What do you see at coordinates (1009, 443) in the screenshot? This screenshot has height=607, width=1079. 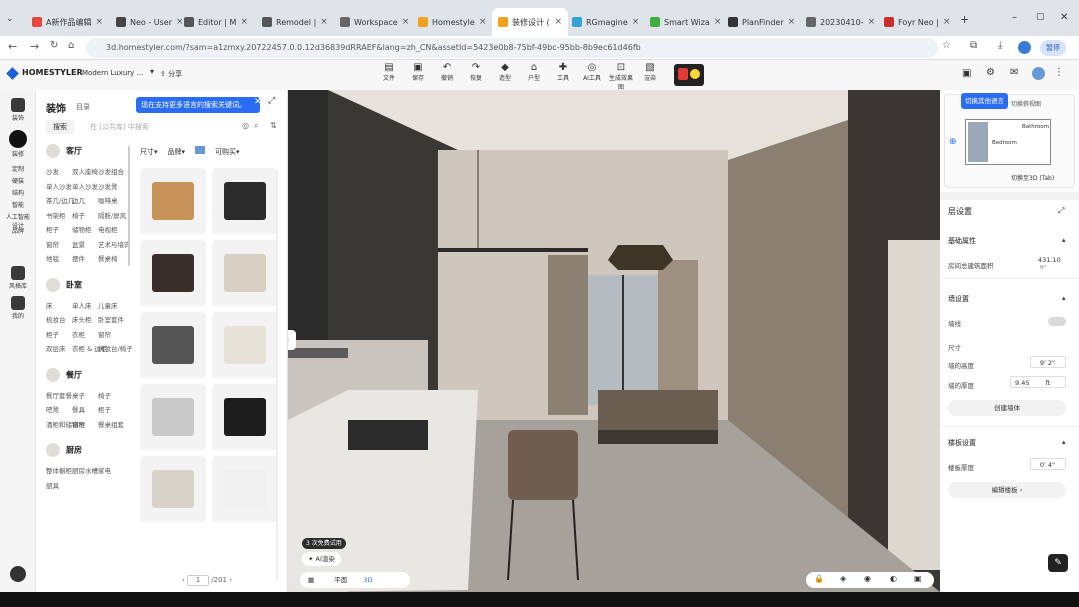 I see `floor-section-header: 楼板设置` at bounding box center [1009, 443].